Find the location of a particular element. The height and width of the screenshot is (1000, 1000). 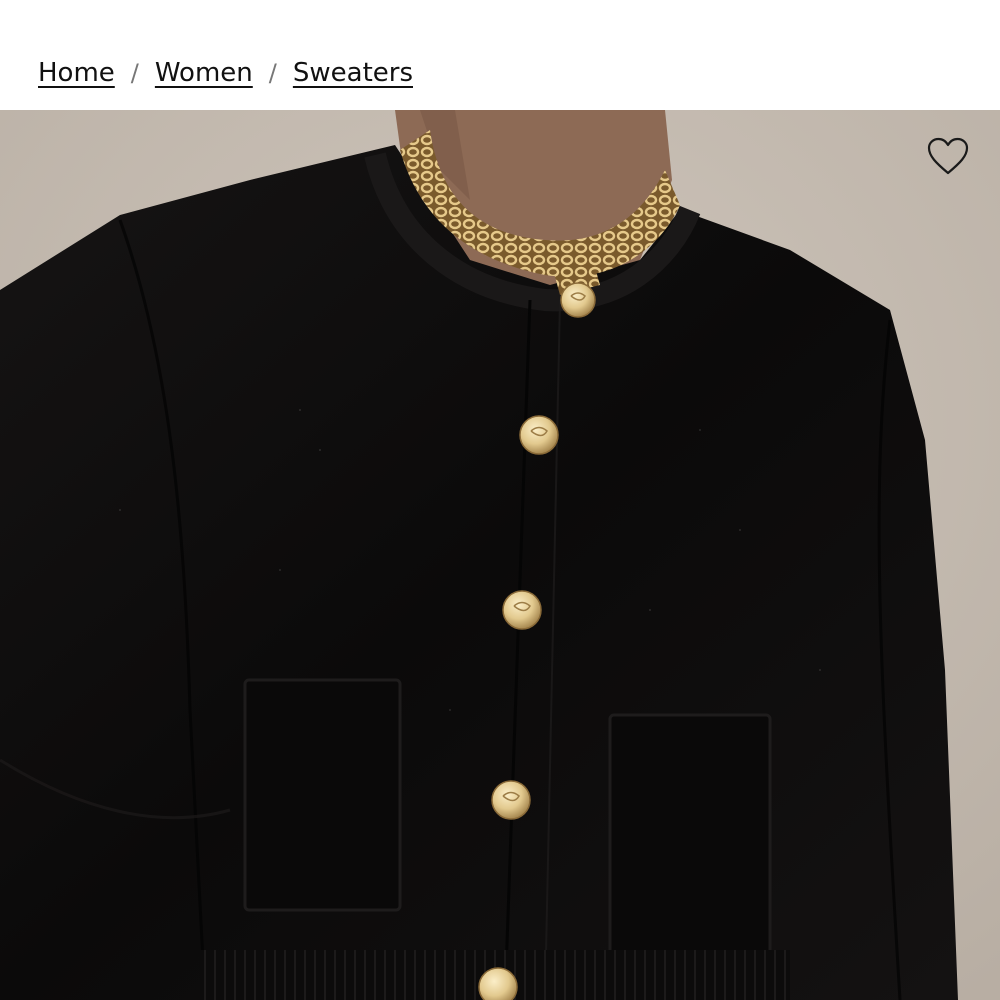

page-header: Home / Women / Sweaters is located at coordinates (500, 55).